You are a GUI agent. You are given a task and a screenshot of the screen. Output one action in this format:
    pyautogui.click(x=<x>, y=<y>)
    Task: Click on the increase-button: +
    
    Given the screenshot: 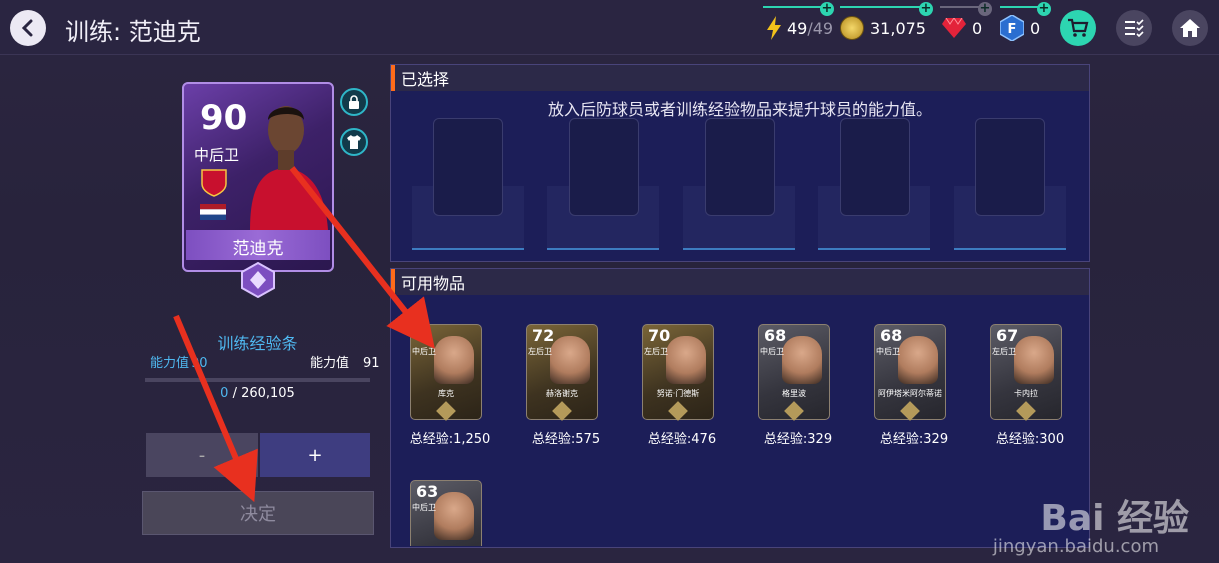 What is the action you would take?
    pyautogui.click(x=315, y=455)
    